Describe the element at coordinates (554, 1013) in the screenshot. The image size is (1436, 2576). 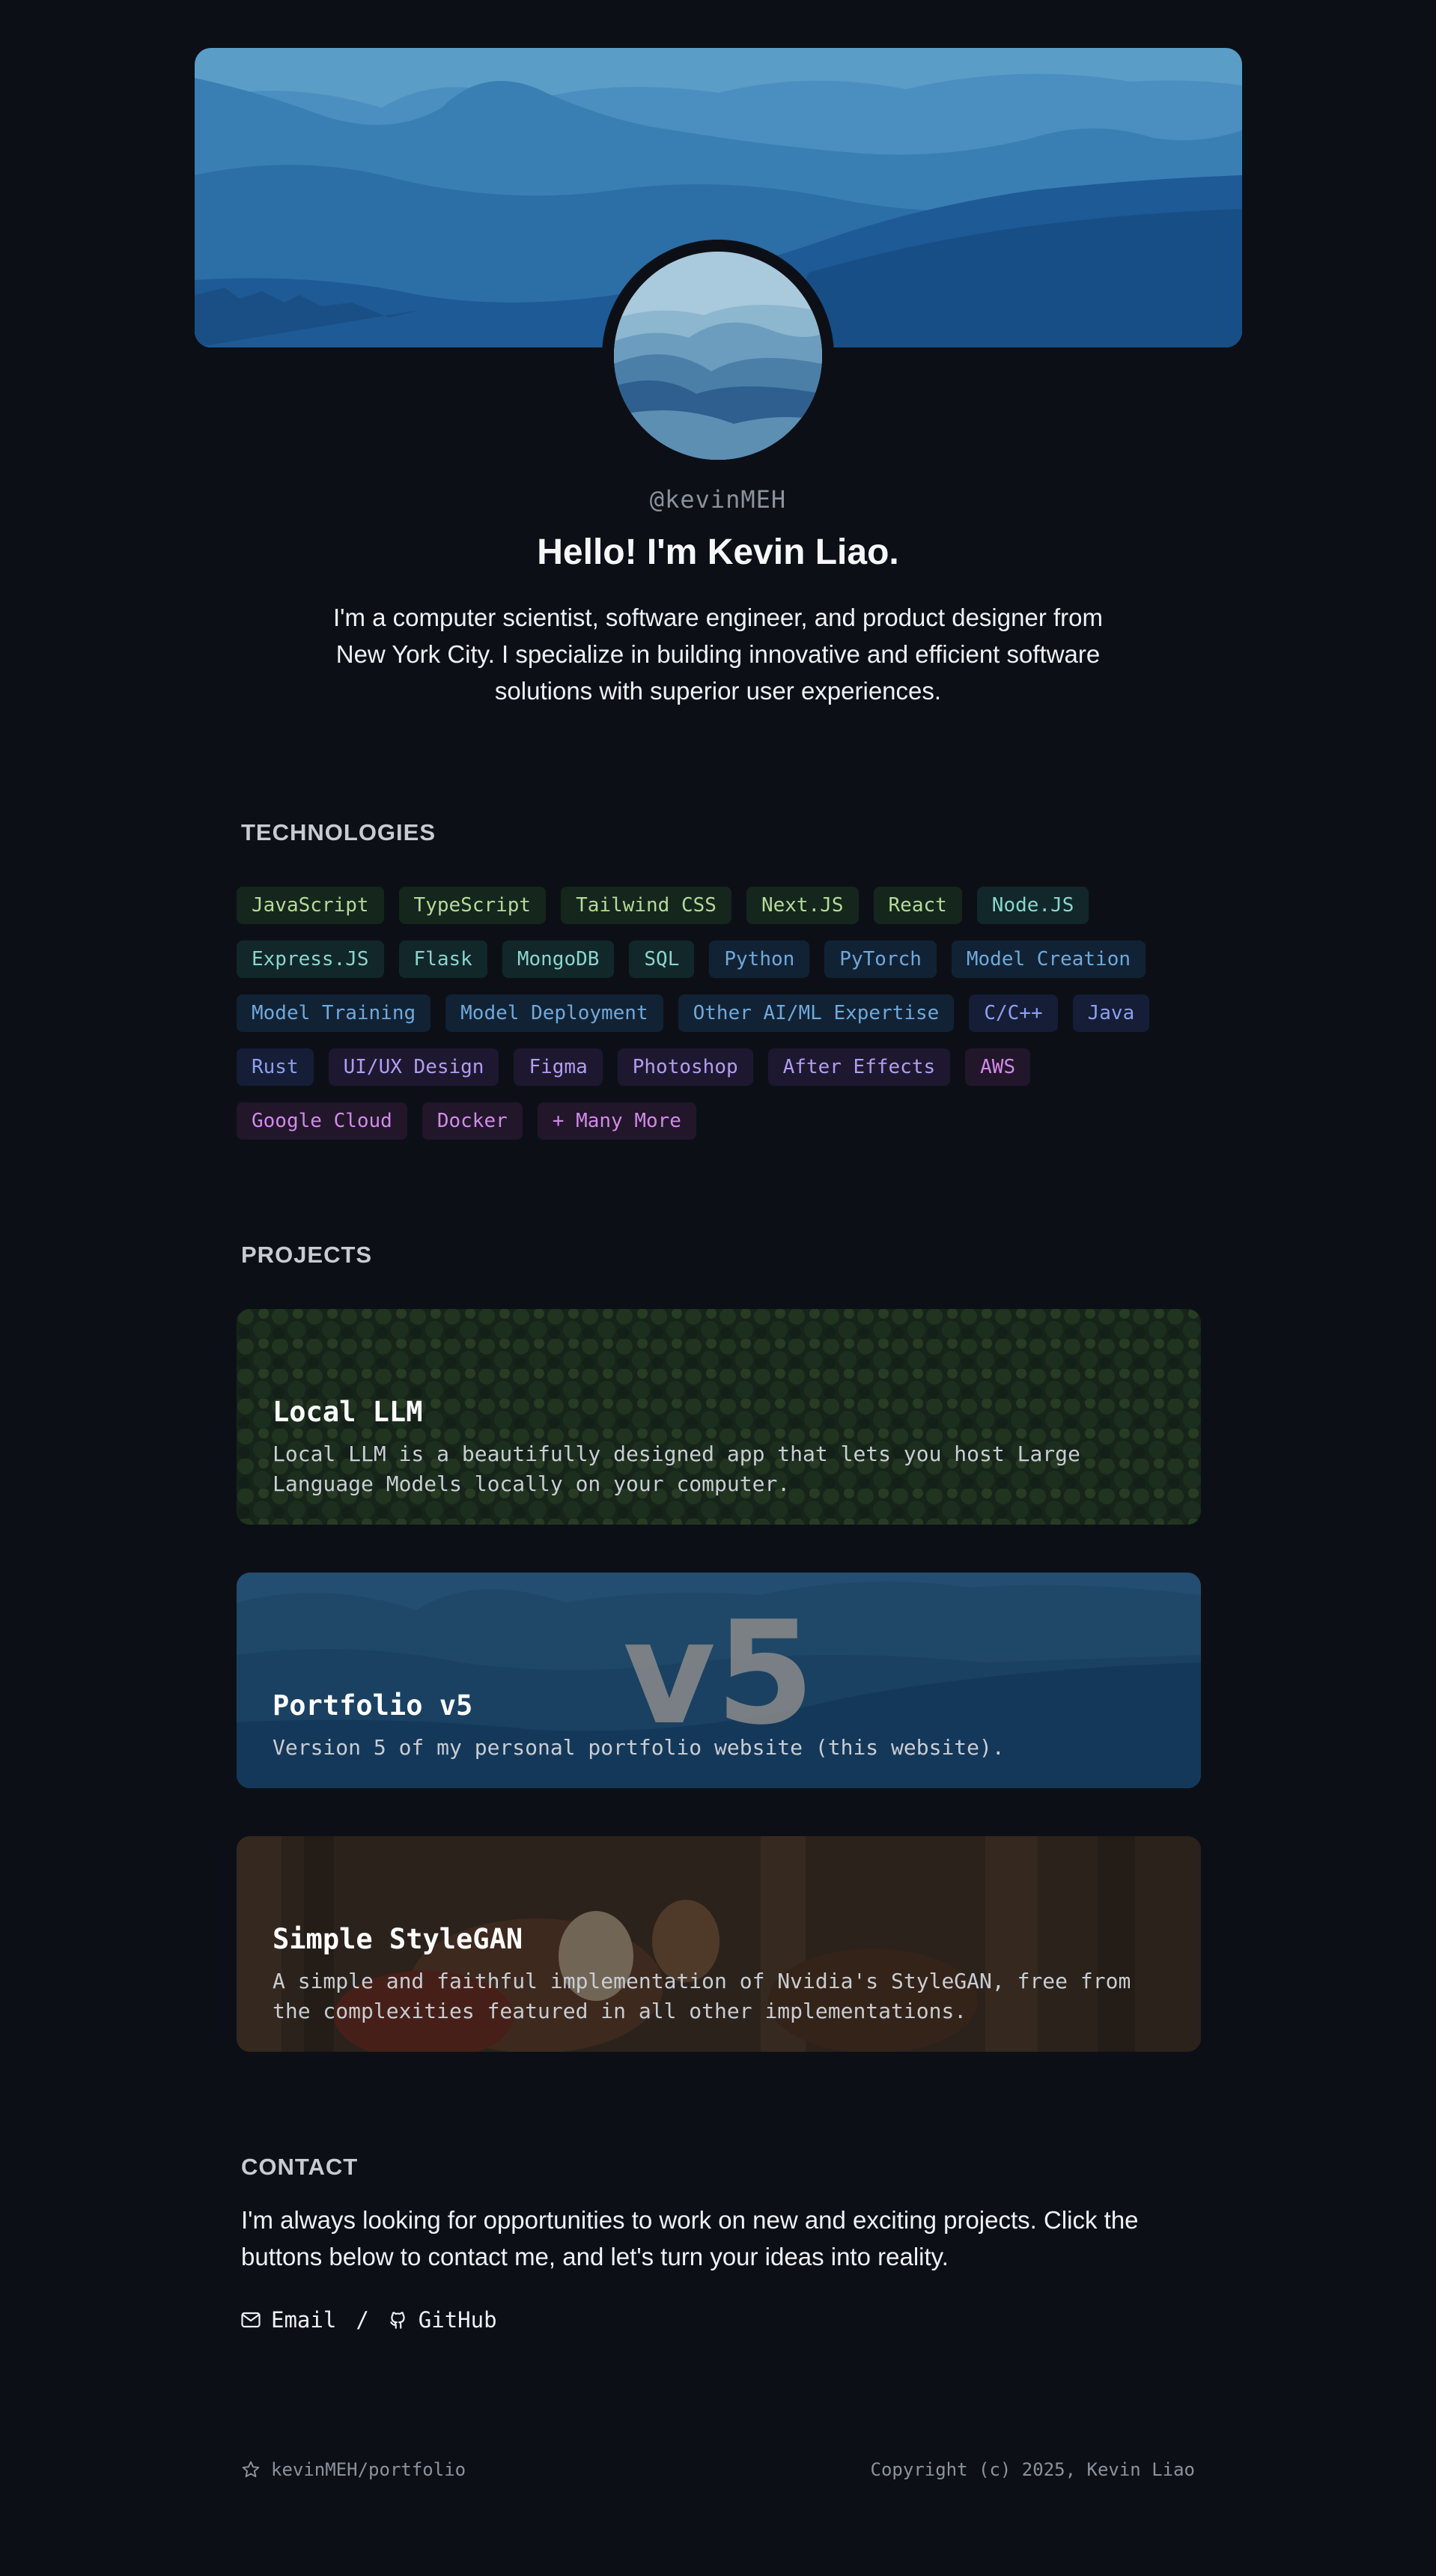
I see `tech-tag: Model Deployment` at that location.